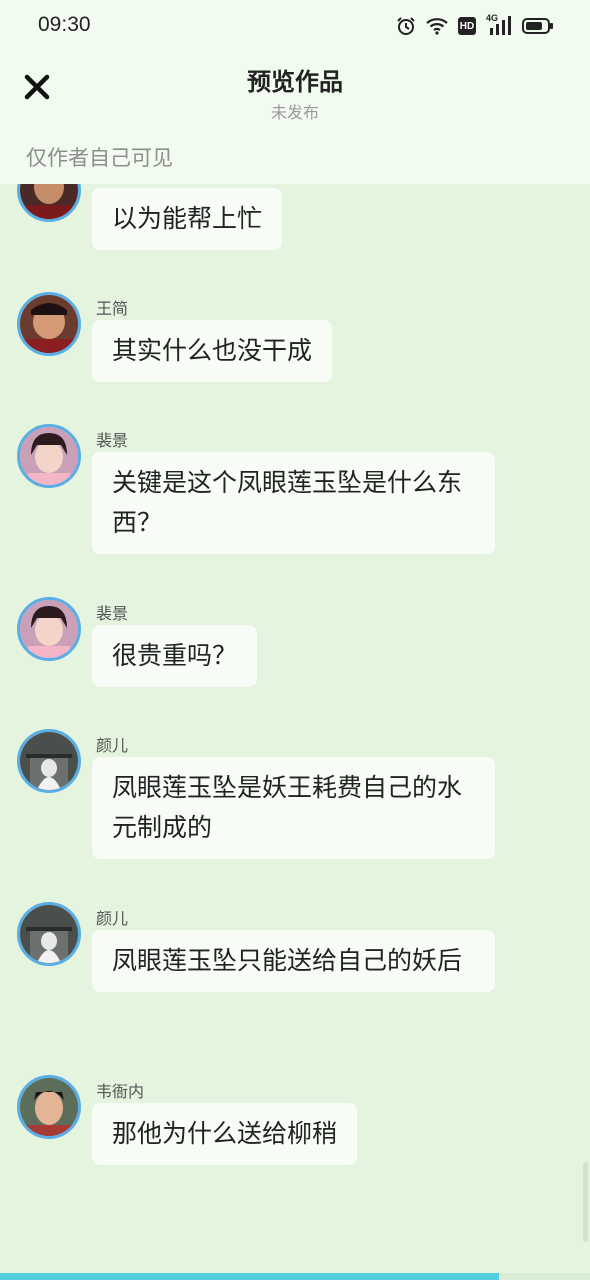 The image size is (590, 1280). Describe the element at coordinates (99, 158) in the screenshot. I see `visibility-notice: 仅作者自己可见` at that location.